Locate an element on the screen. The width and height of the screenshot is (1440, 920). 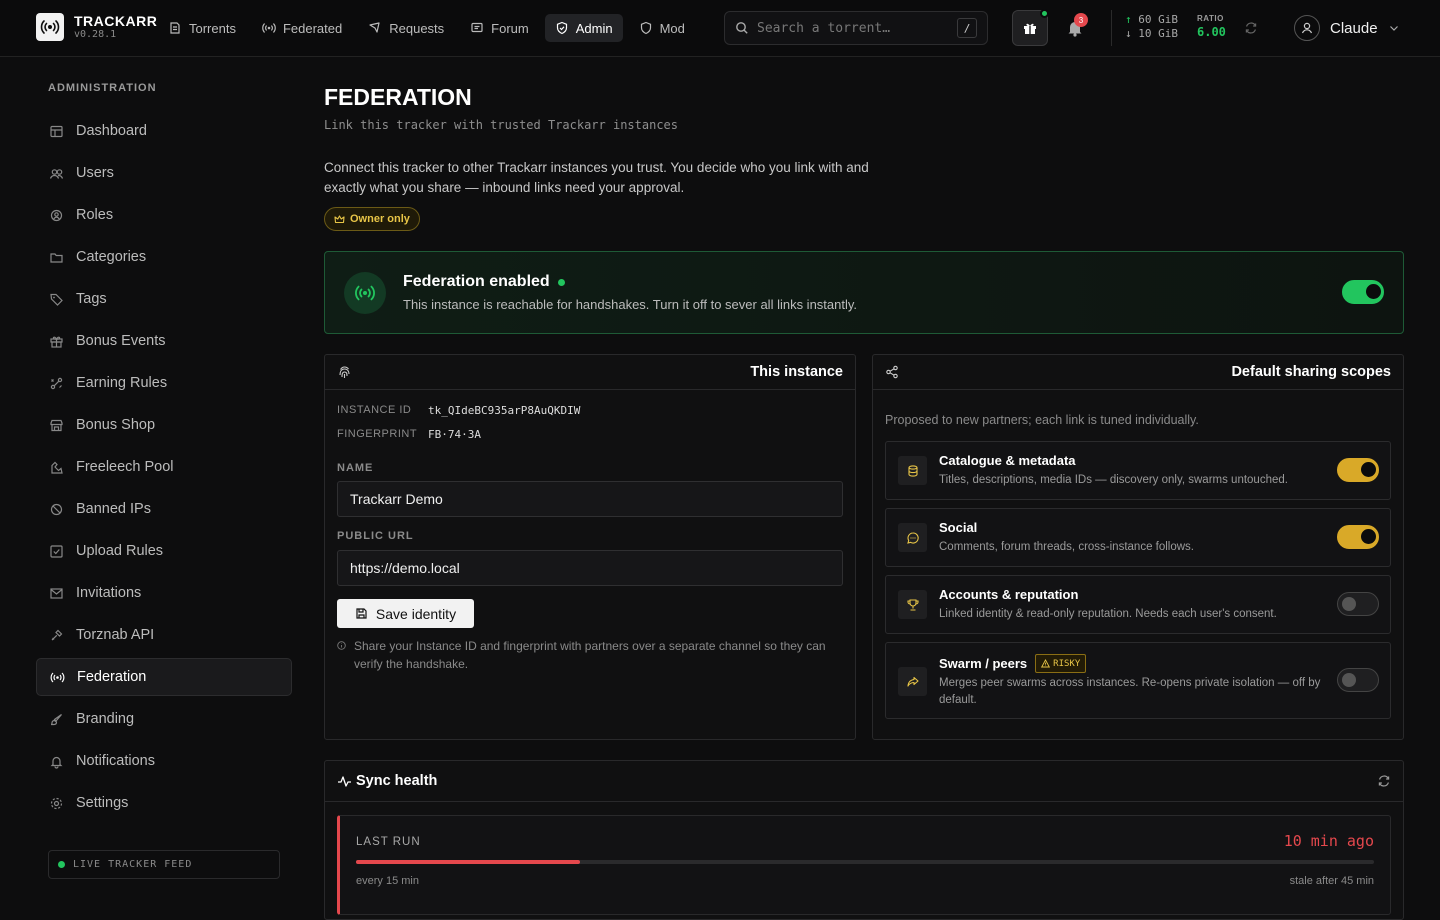
instance-panel-header: This instance is located at coordinates (590, 372).